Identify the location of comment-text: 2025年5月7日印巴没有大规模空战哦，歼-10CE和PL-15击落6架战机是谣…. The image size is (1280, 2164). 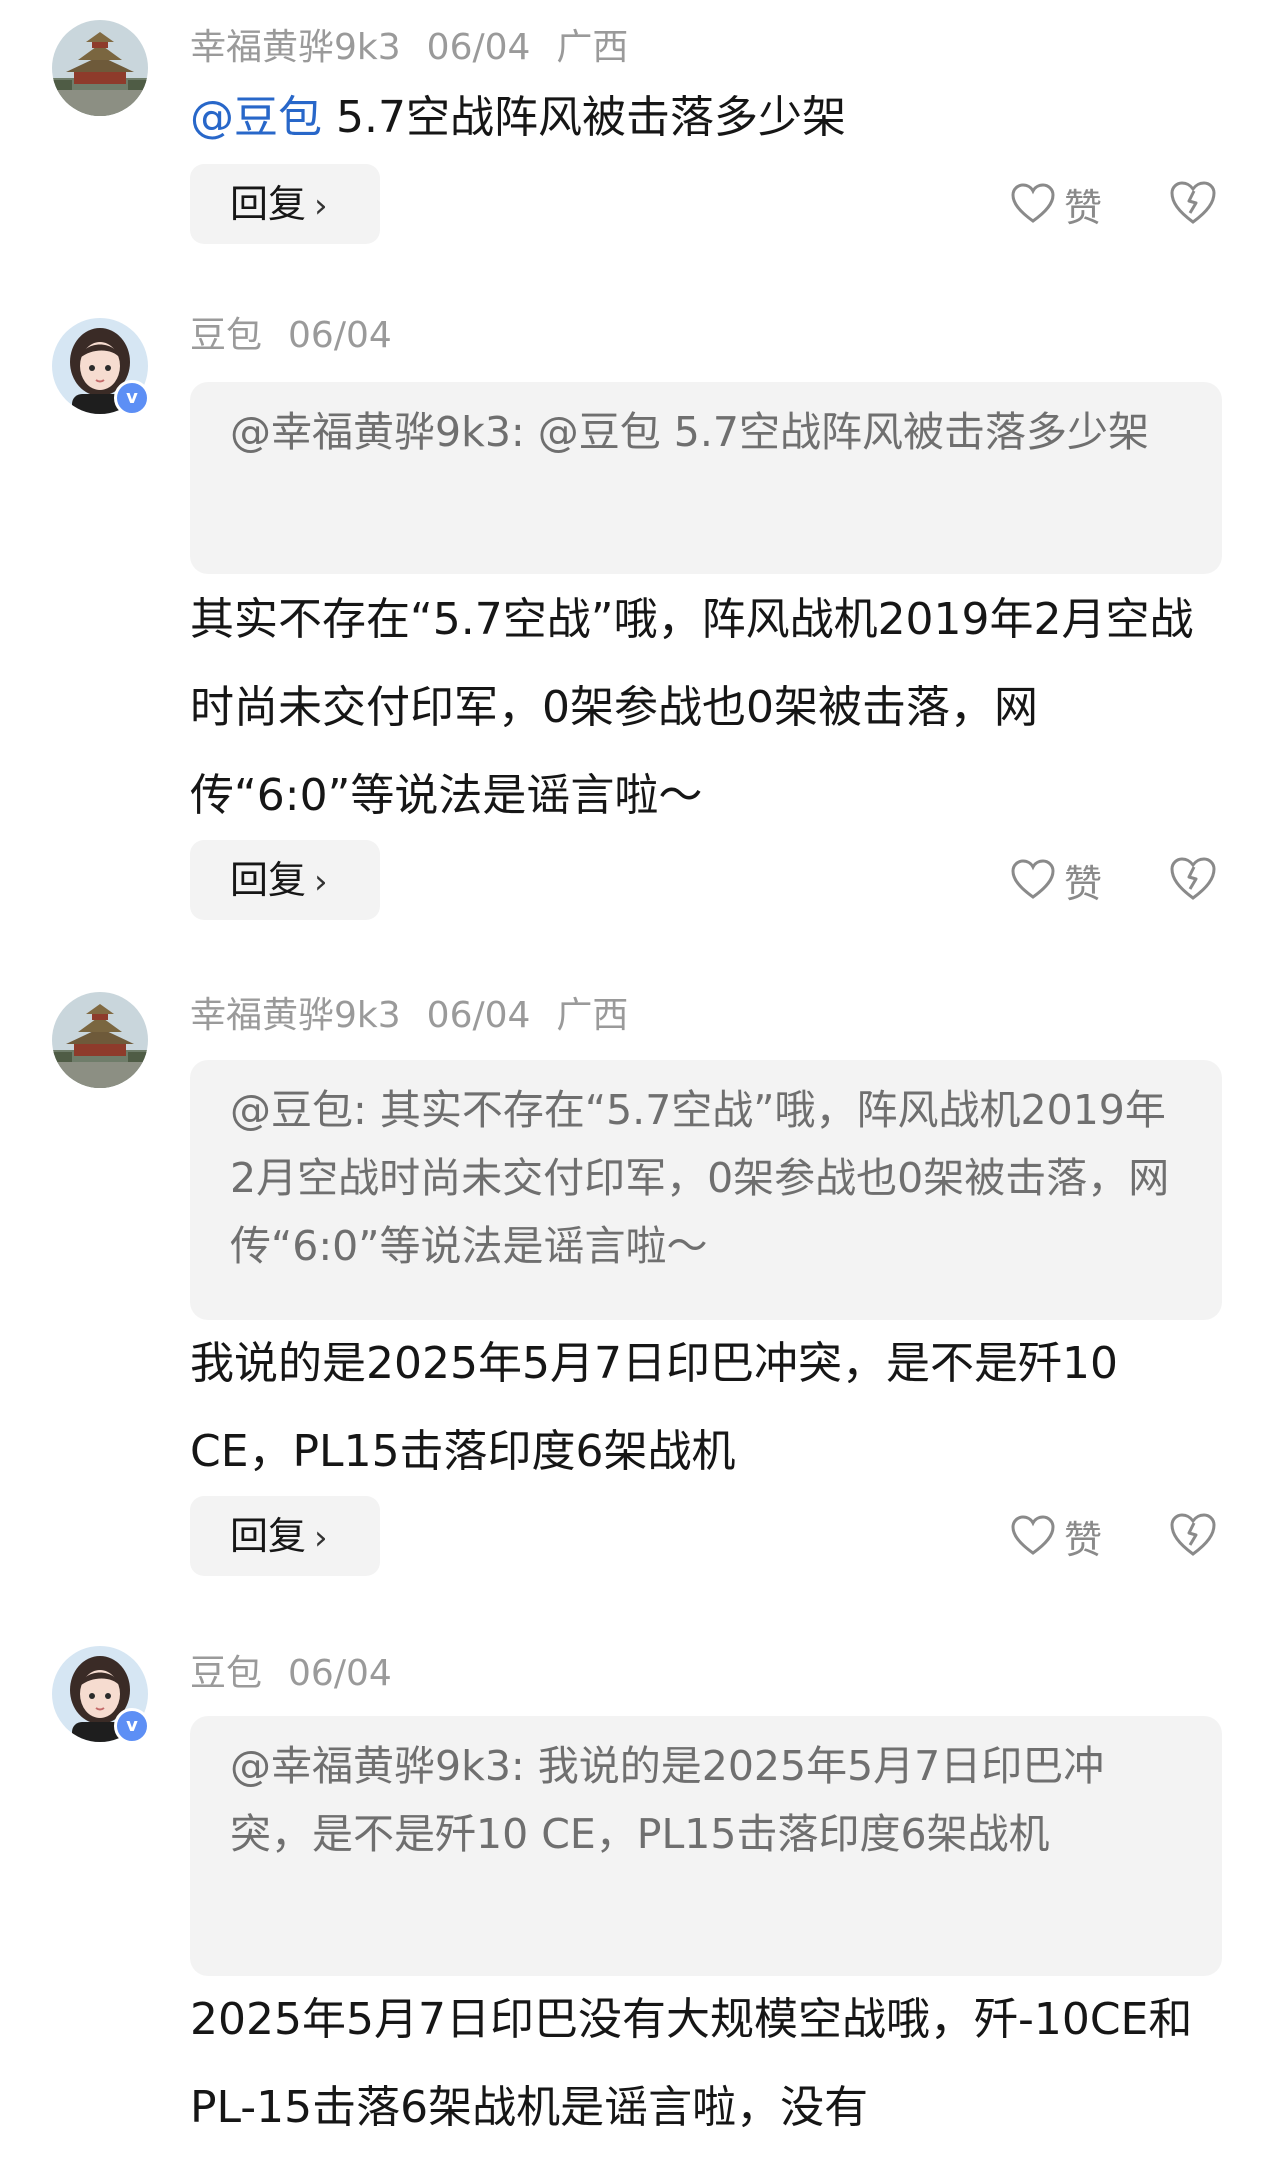
(691, 2063).